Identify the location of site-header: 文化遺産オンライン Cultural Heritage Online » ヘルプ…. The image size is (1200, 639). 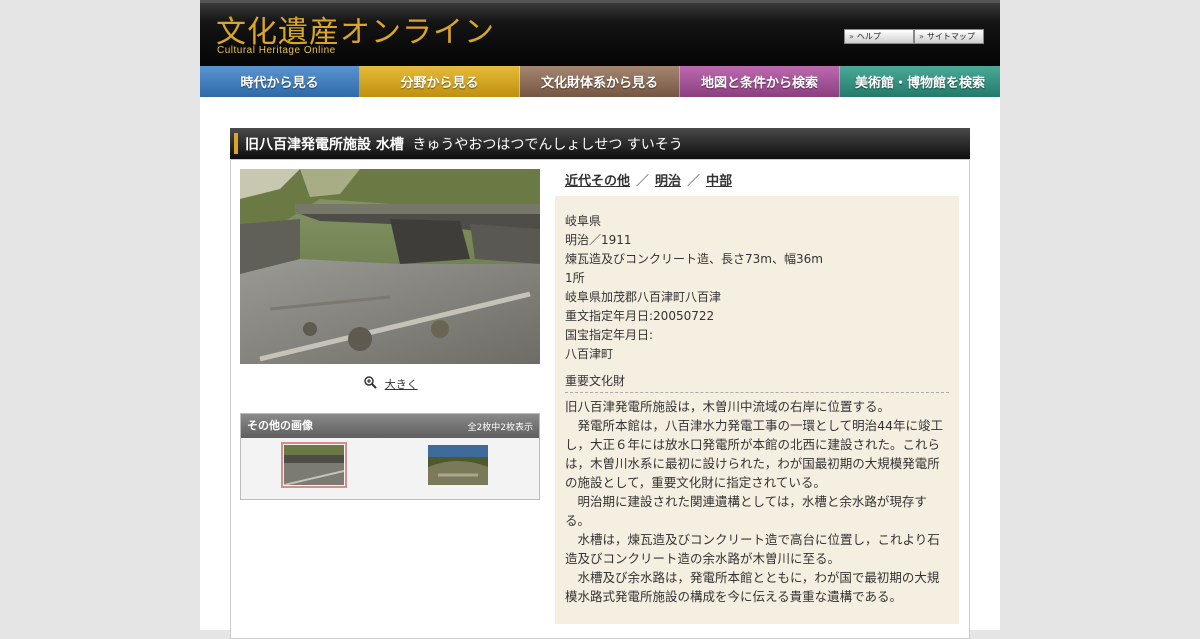
(600, 33).